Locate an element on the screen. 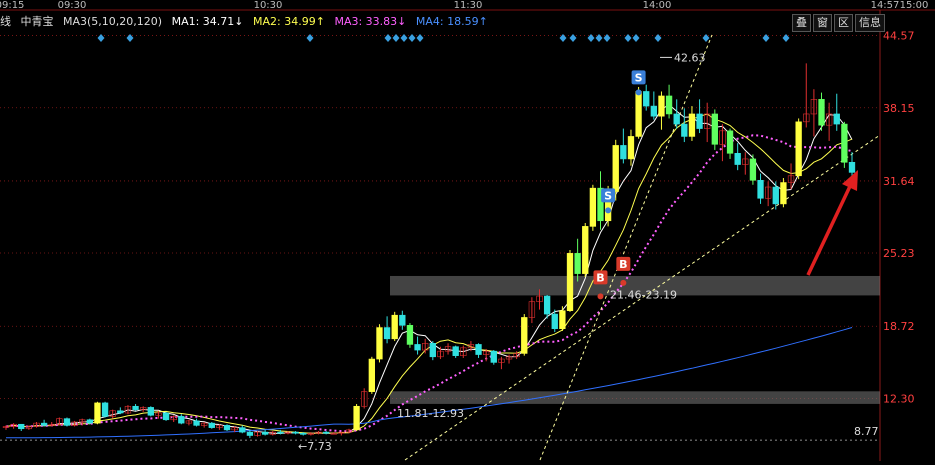 The width and height of the screenshot is (935, 465). time-label: 14:57 is located at coordinates (885, 5).